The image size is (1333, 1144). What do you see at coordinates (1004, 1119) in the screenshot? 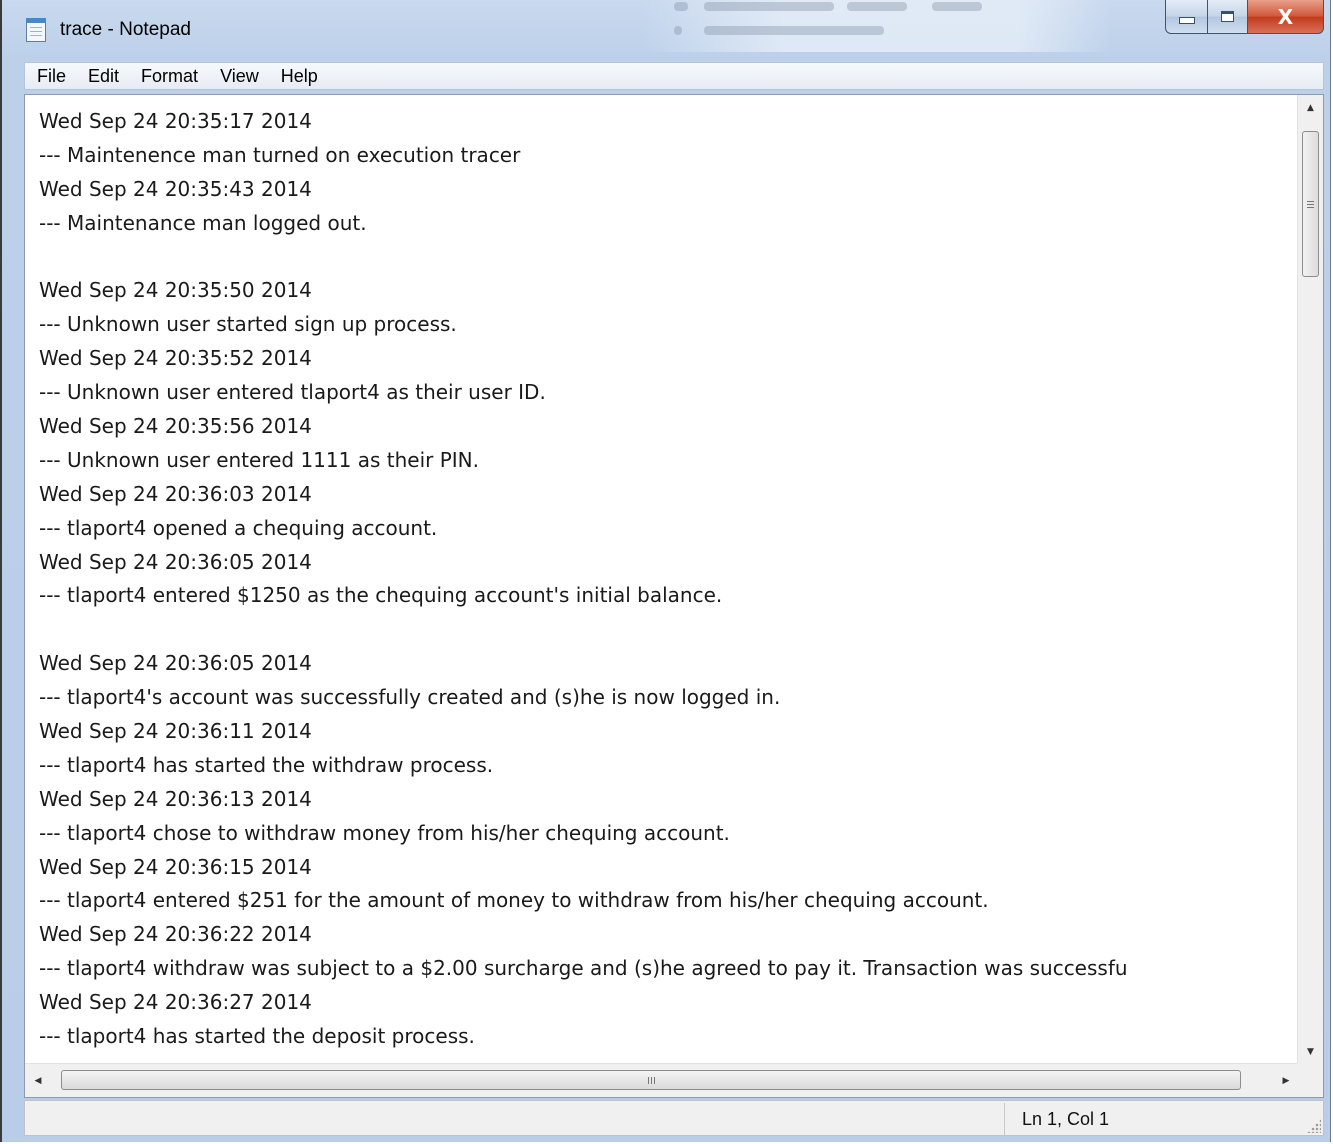
I see `status-divider` at bounding box center [1004, 1119].